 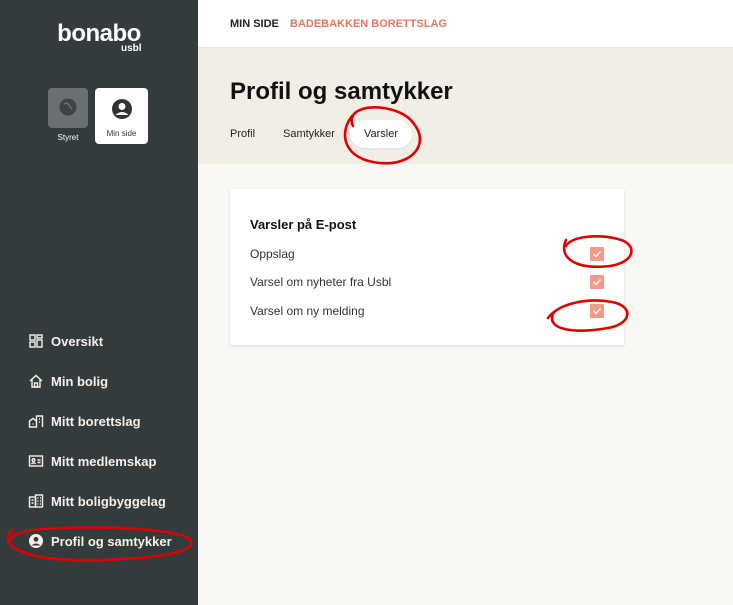 What do you see at coordinates (381, 134) in the screenshot?
I see `tab-varsler: Varsler` at bounding box center [381, 134].